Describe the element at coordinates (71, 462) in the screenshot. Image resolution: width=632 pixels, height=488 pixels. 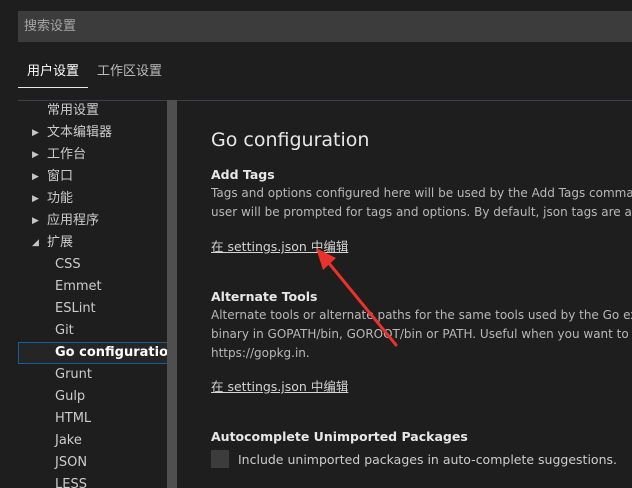
I see `toc-item-label: JSON` at that location.